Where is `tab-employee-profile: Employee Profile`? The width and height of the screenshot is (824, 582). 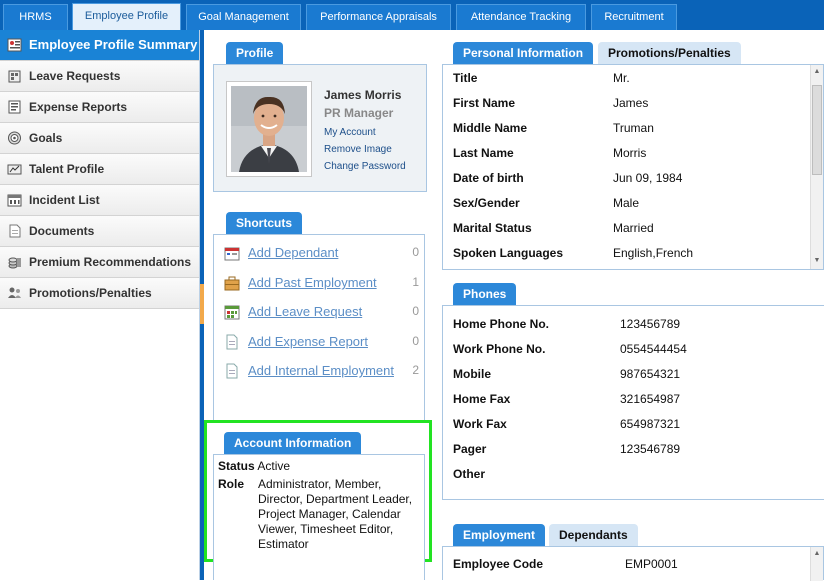 tab-employee-profile: Employee Profile is located at coordinates (126, 16).